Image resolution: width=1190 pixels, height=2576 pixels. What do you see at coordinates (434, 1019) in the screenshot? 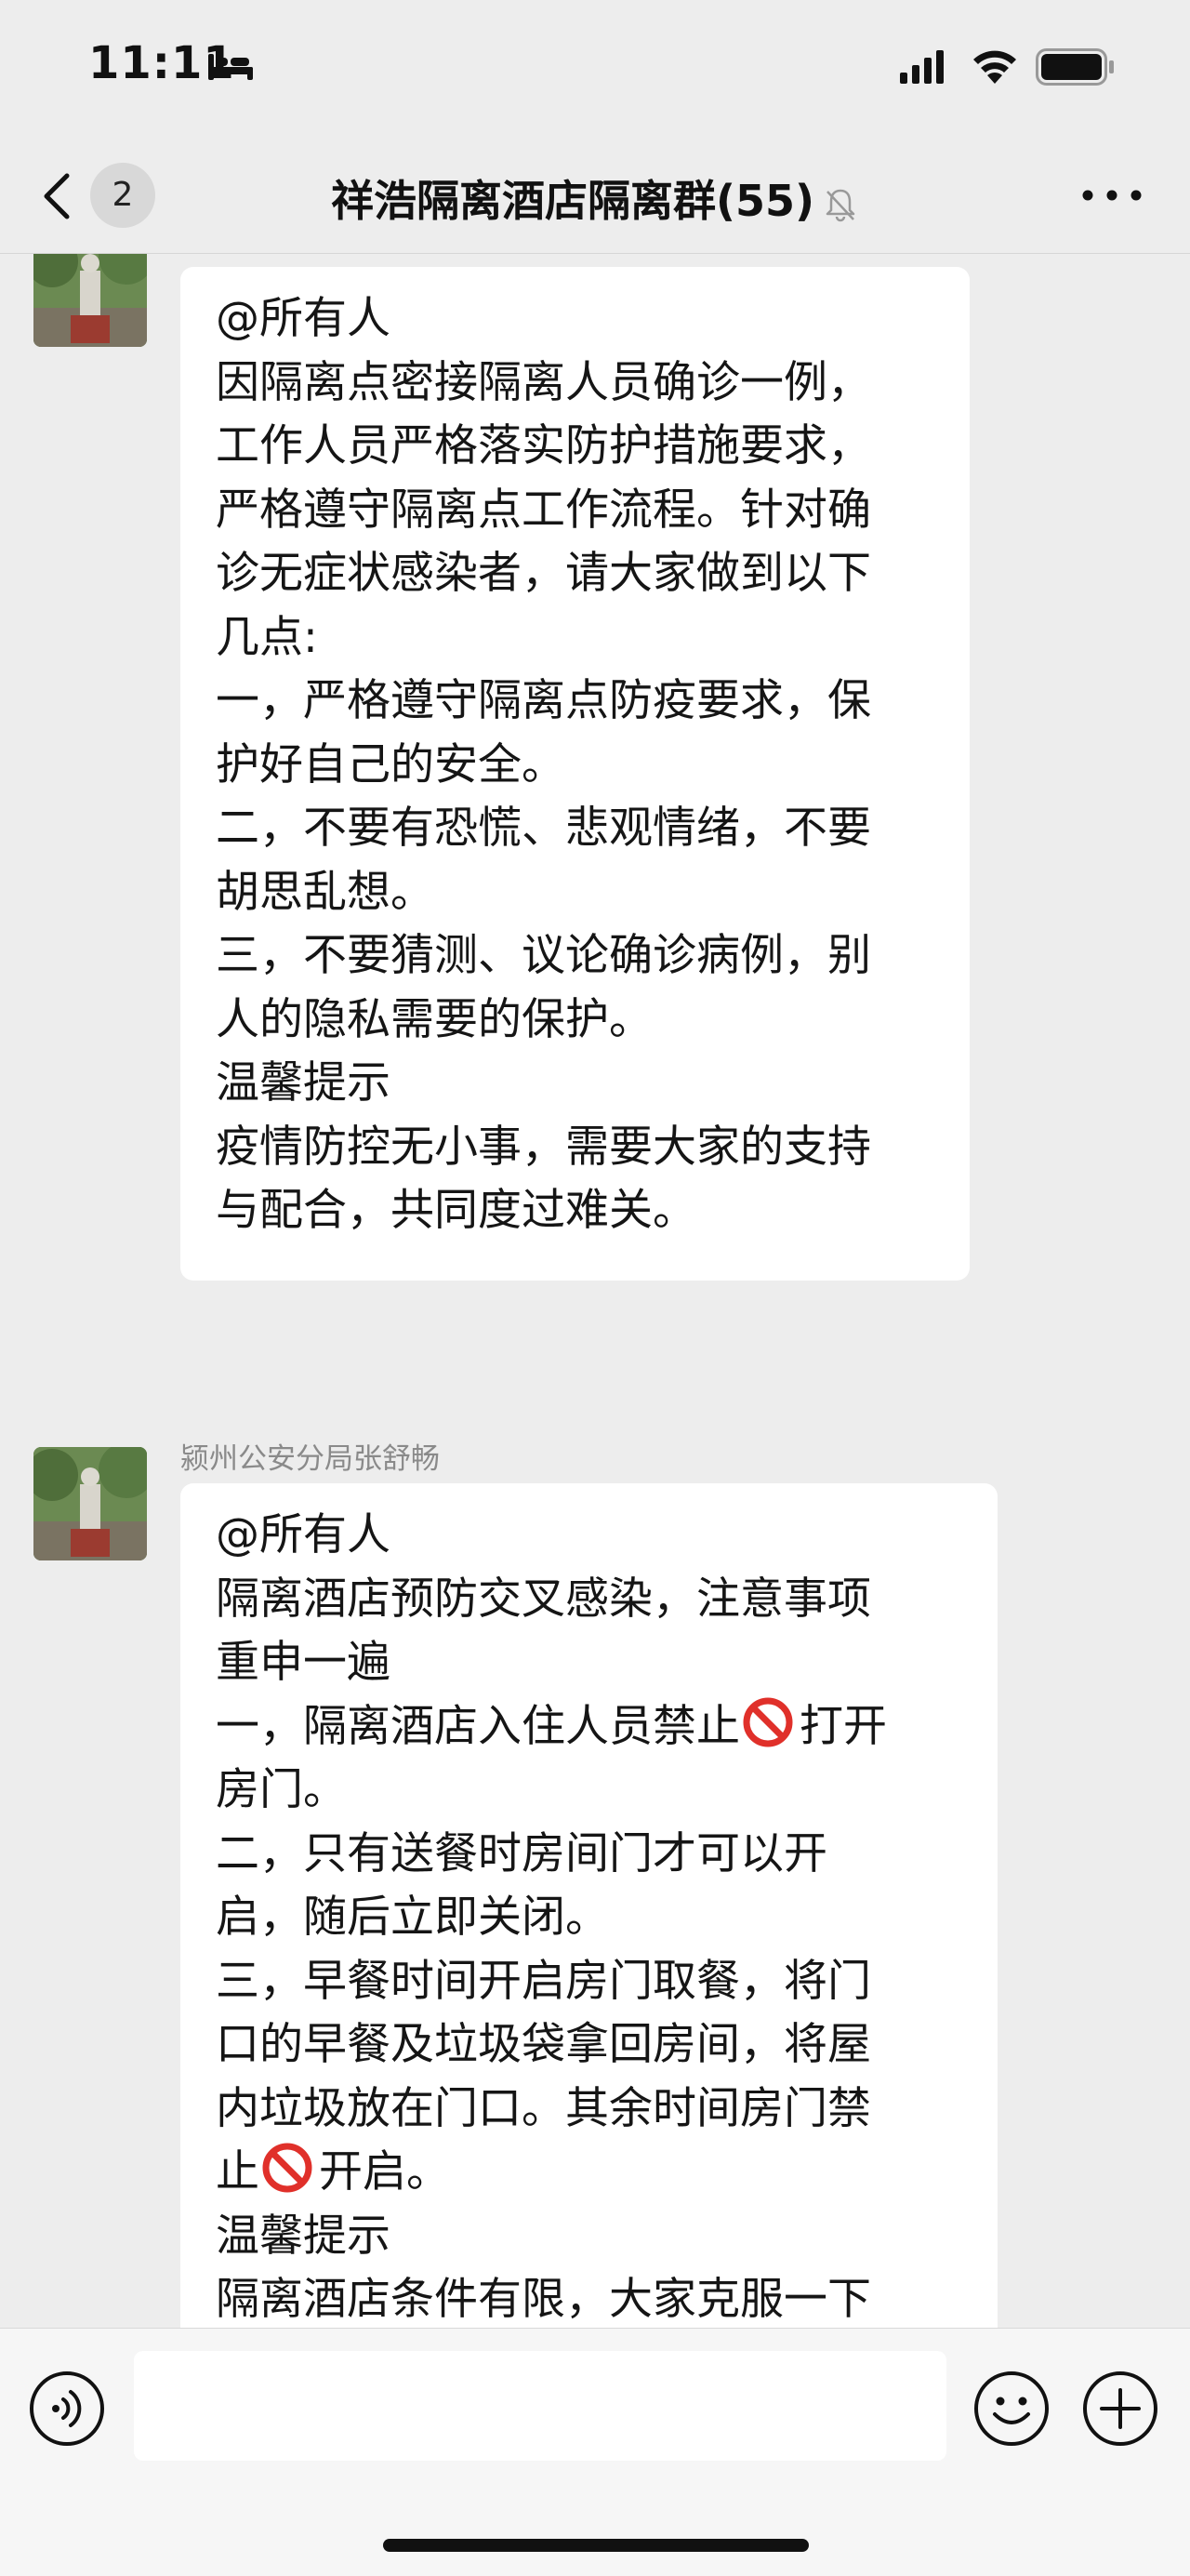
I see `message-line: 人的隐私需要的保护。` at bounding box center [434, 1019].